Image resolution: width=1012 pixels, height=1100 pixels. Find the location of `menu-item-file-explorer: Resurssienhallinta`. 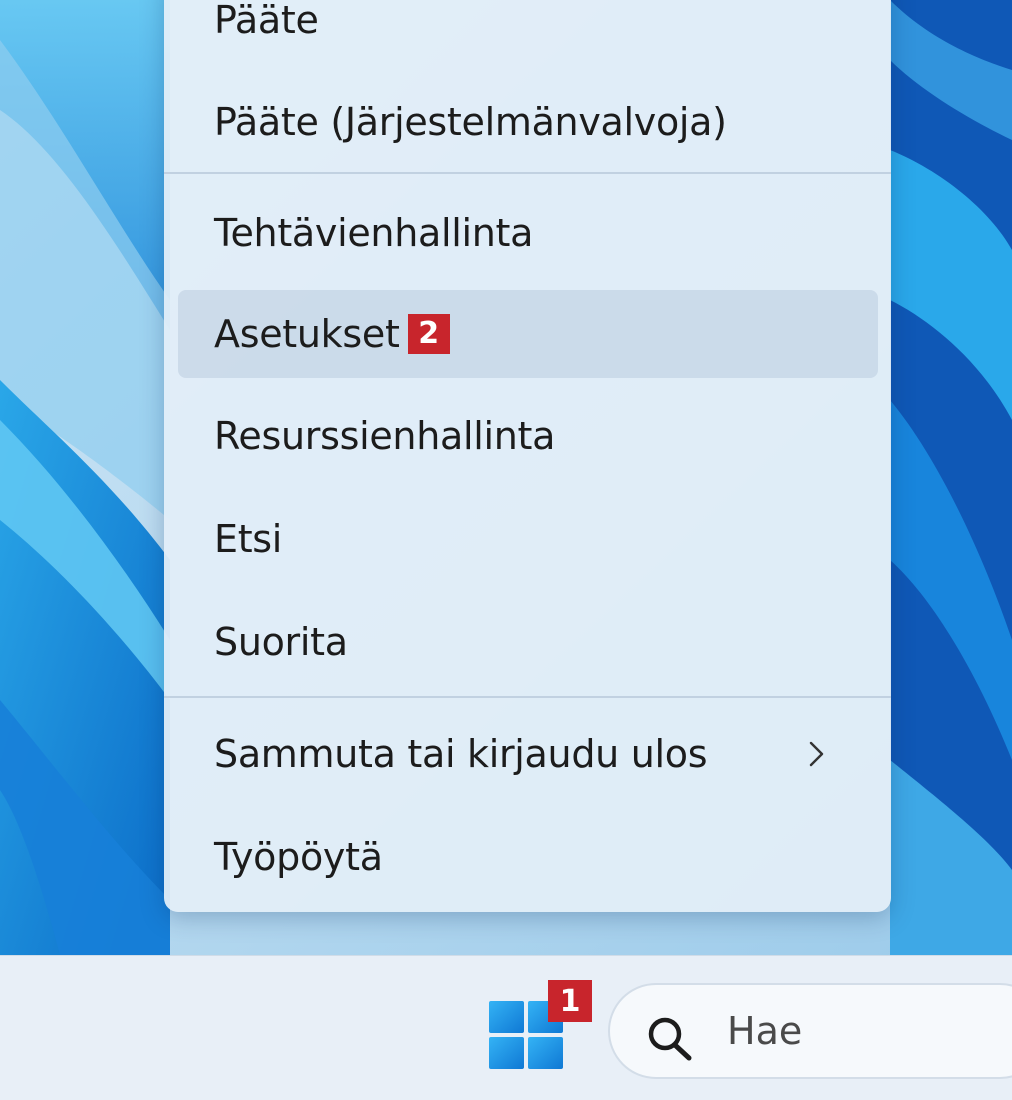

menu-item-file-explorer: Resurssienhallinta is located at coordinates (528, 436).